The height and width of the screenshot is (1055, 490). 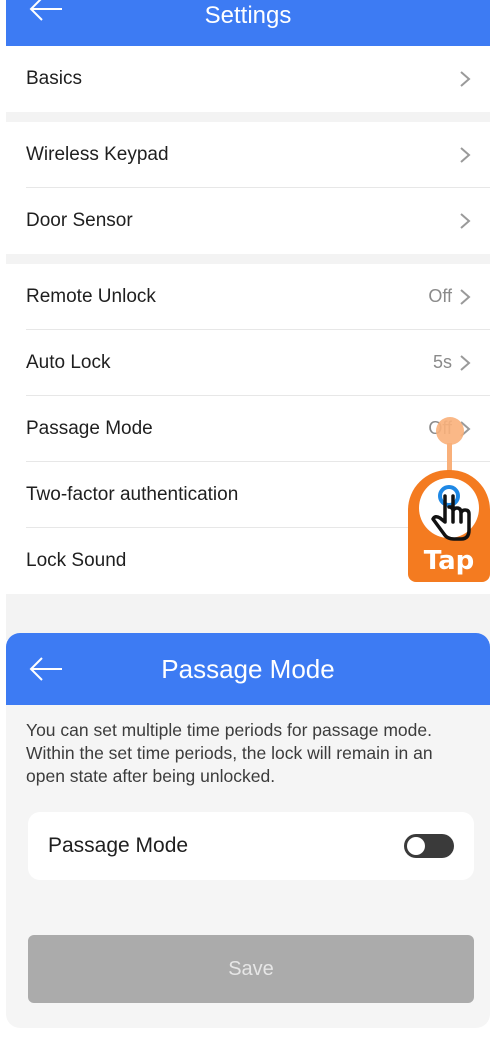 What do you see at coordinates (258, 363) in the screenshot?
I see `settings-row-auto-lock: Auto Lock 5s` at bounding box center [258, 363].